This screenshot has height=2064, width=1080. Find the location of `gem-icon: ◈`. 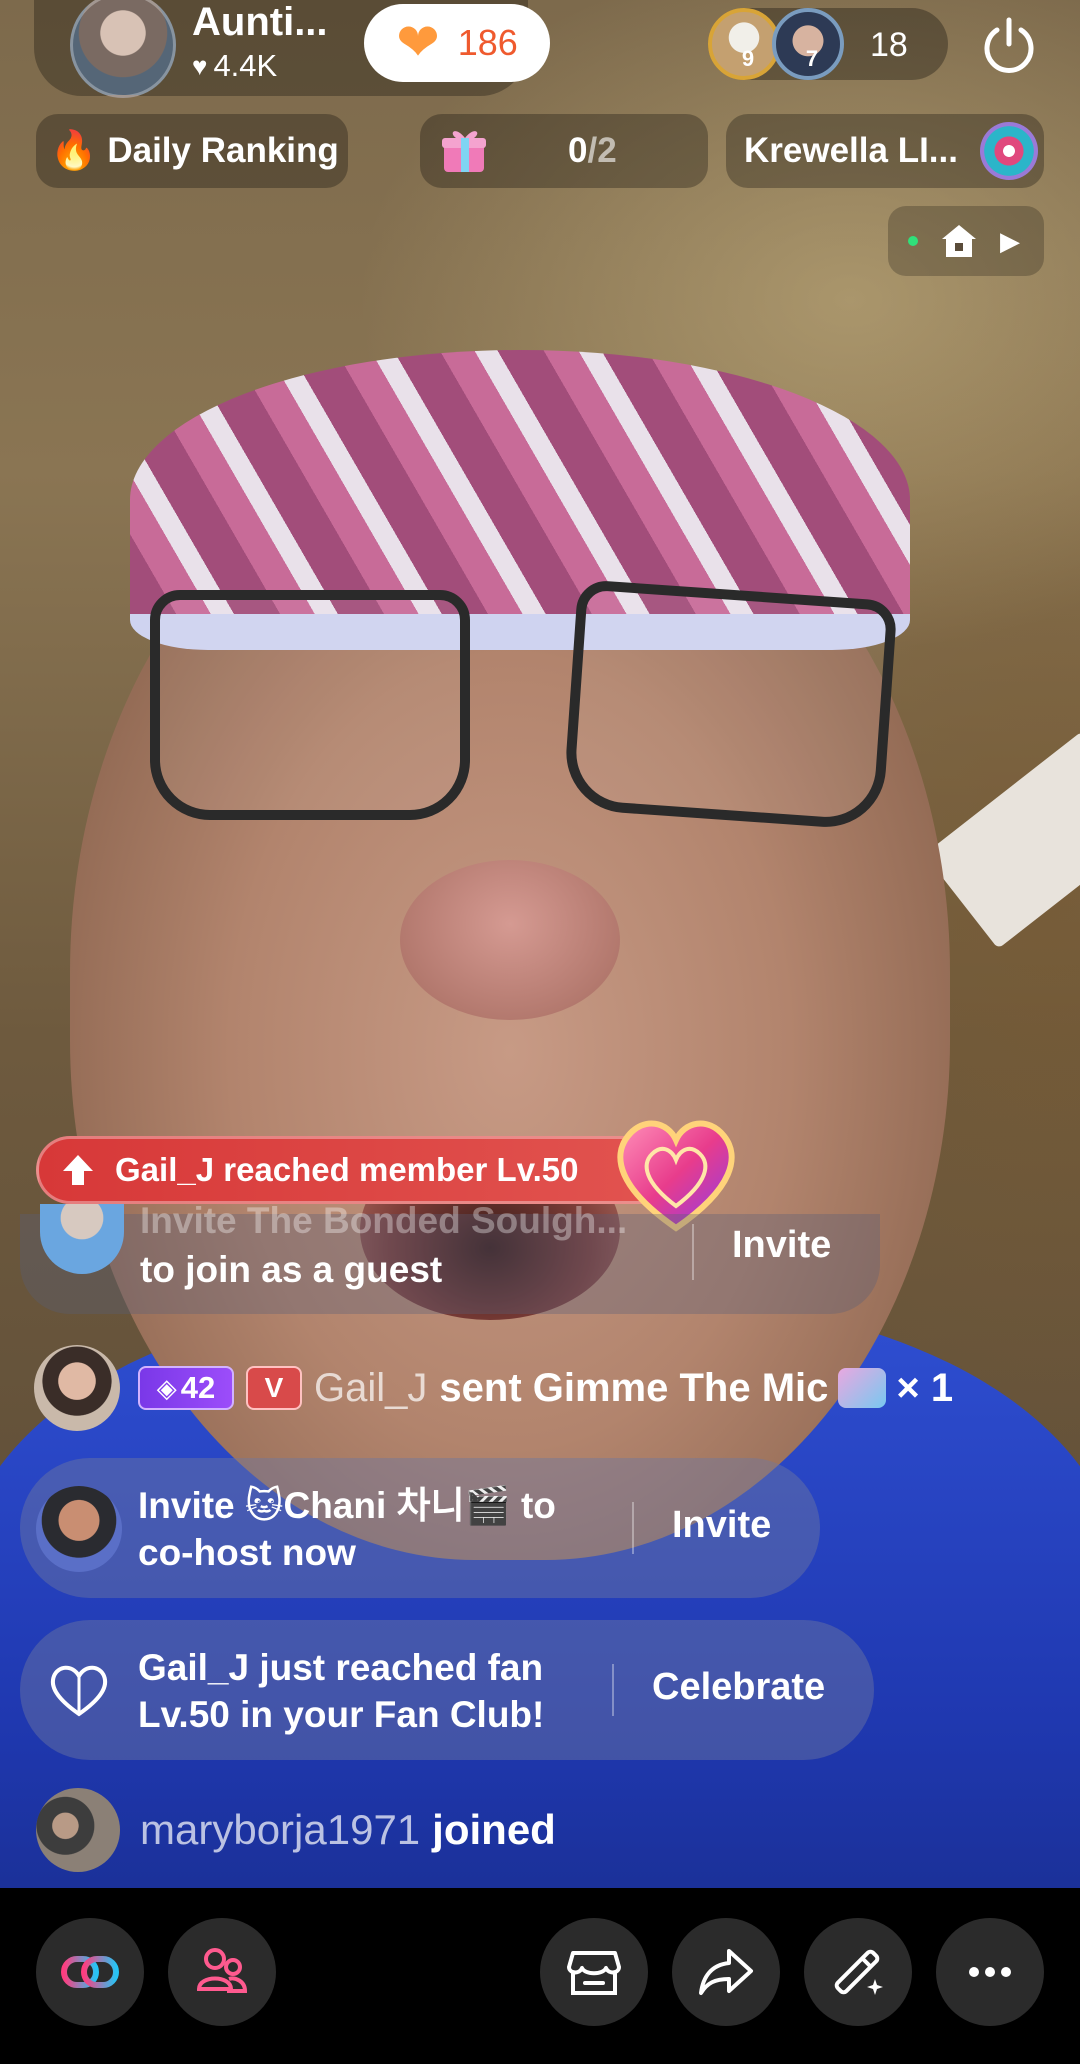

gem-icon: ◈ is located at coordinates (166, 1387).